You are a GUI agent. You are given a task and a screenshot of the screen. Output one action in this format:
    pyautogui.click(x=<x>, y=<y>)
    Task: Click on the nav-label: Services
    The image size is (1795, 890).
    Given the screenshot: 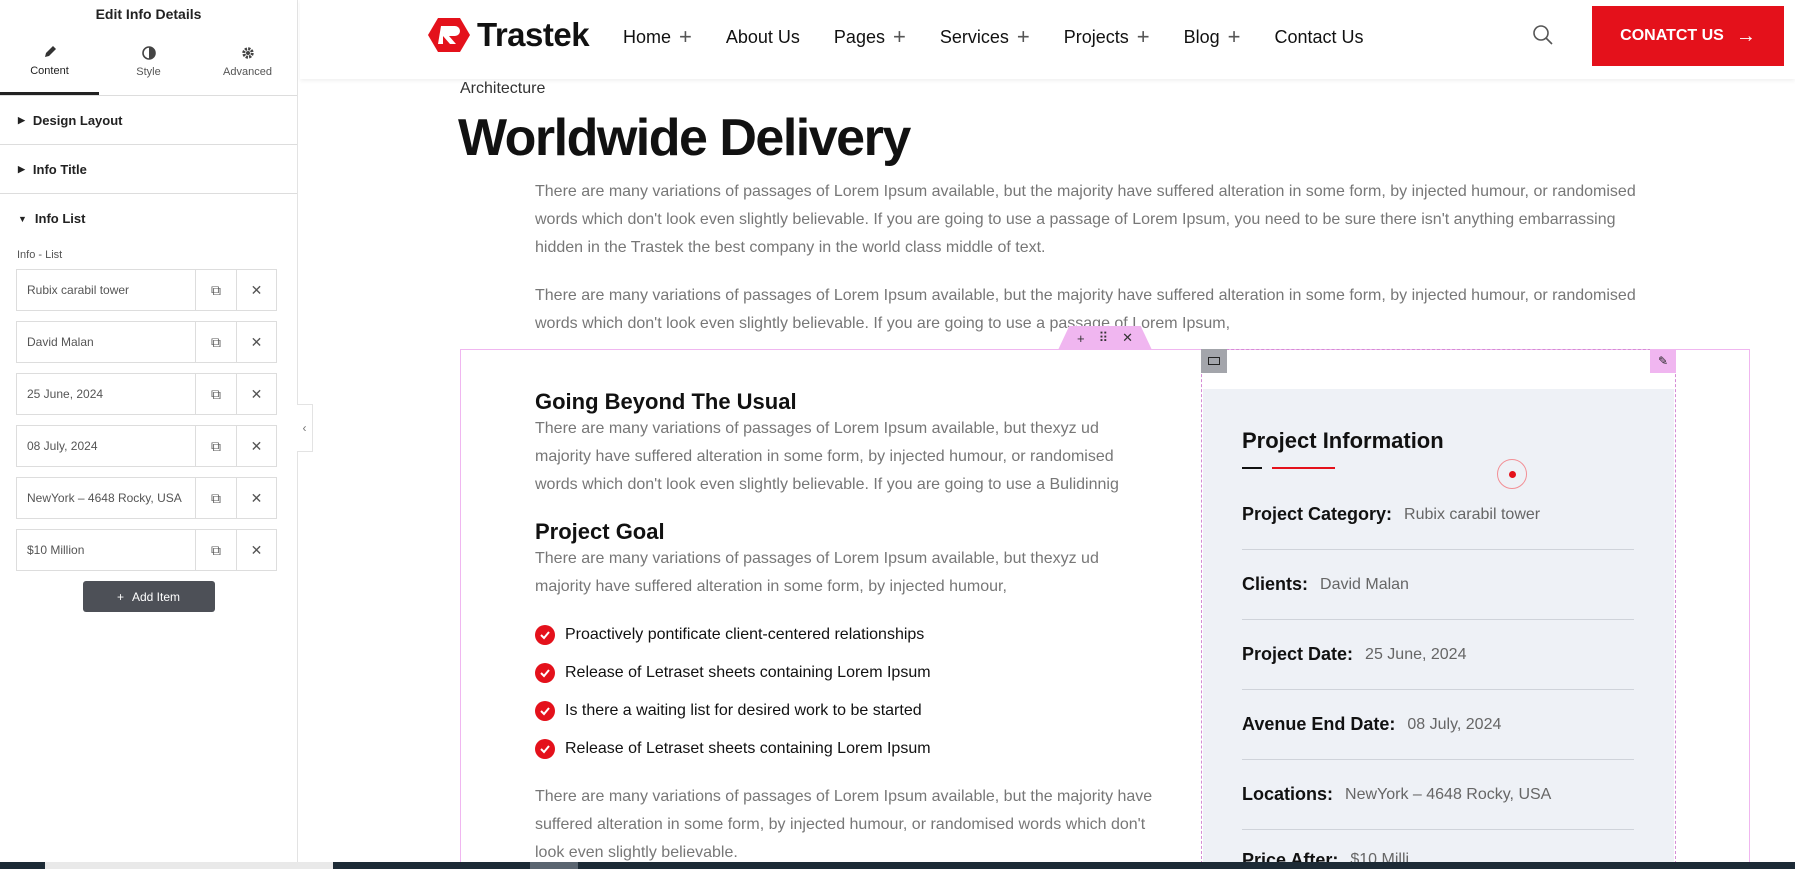 What is the action you would take?
    pyautogui.click(x=974, y=36)
    